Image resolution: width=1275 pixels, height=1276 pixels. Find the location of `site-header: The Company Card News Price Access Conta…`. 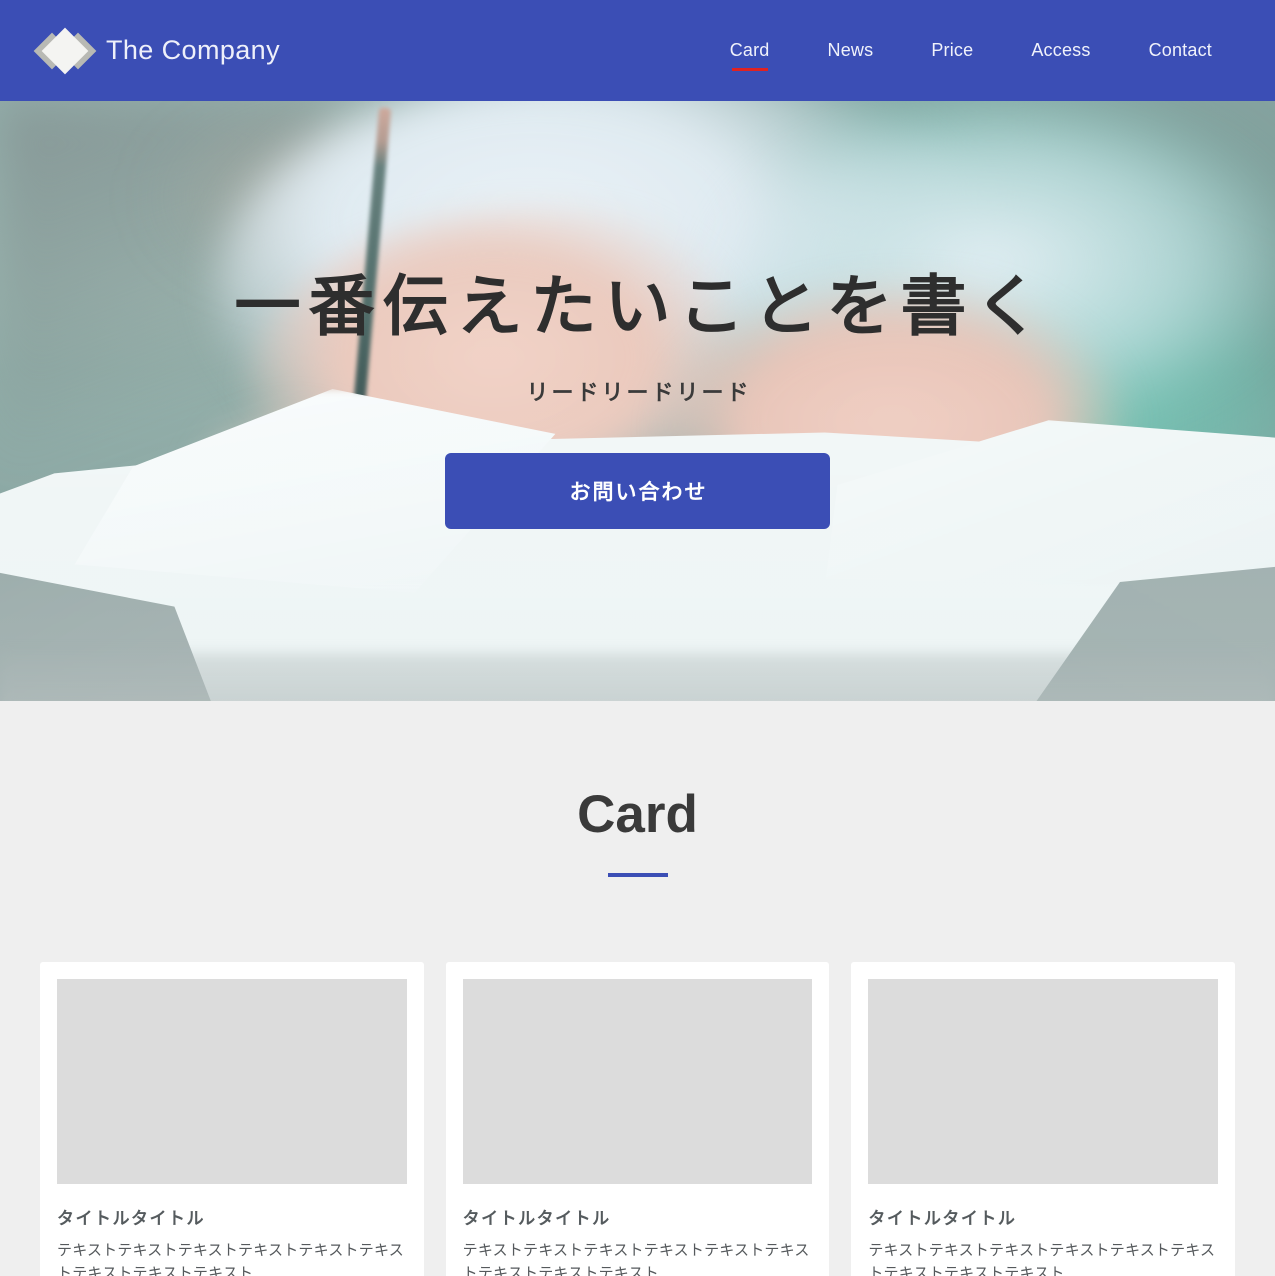

site-header: The Company Card News Price Access Conta… is located at coordinates (637, 50).